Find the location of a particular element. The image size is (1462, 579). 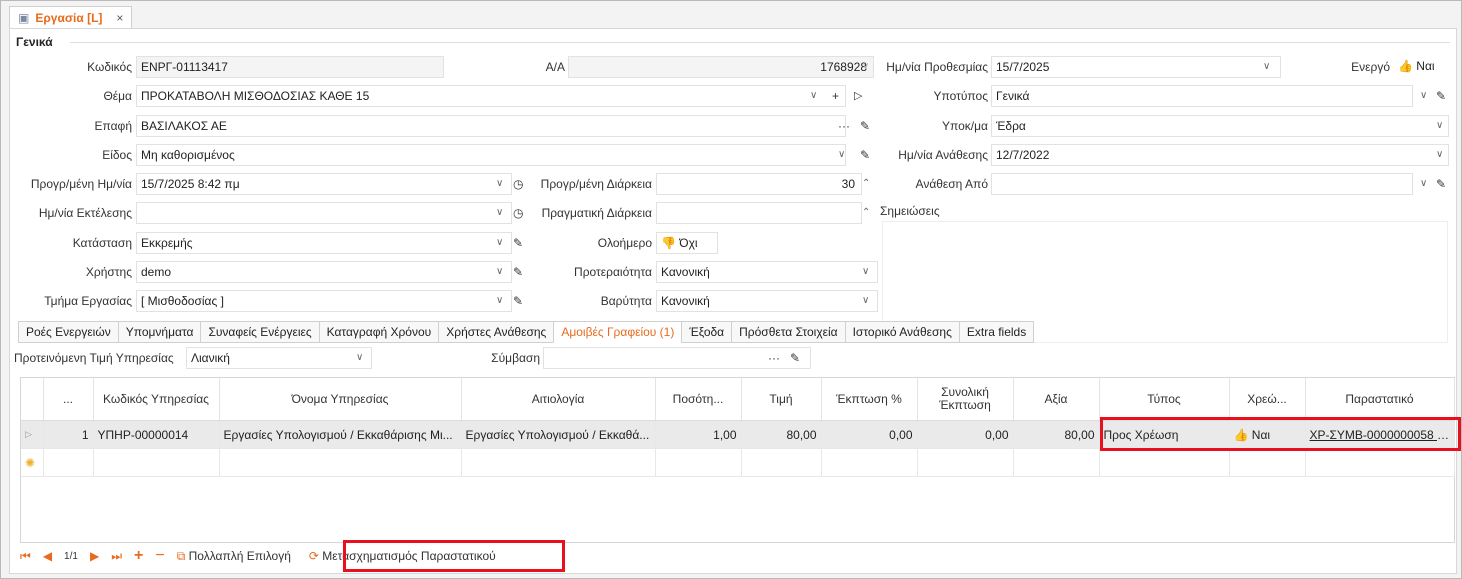

refresh-icon: ⟳ is located at coordinates (313, 556).